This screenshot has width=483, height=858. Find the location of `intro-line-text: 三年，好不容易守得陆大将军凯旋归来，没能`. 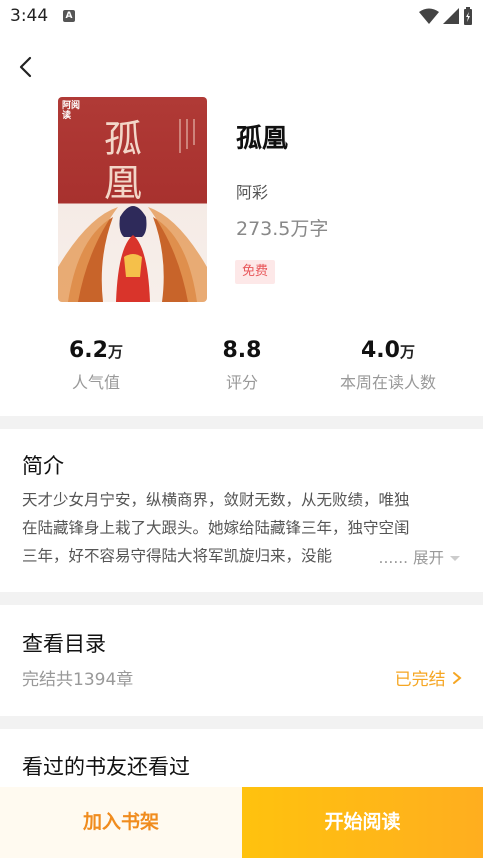

intro-line-text: 三年，好不容易守得陆大将军凯旋归来，没能 is located at coordinates (177, 556).